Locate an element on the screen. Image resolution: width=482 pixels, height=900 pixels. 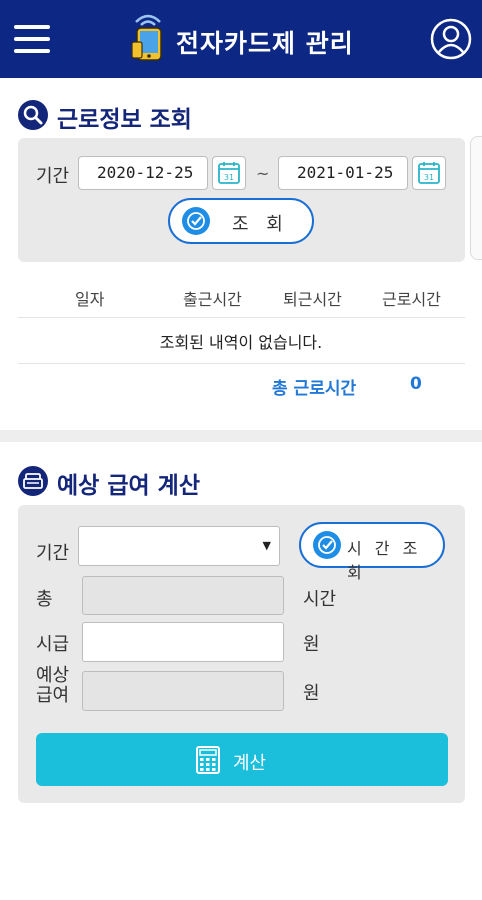
column-work-hours: 근로시간 is located at coordinates (411, 299).